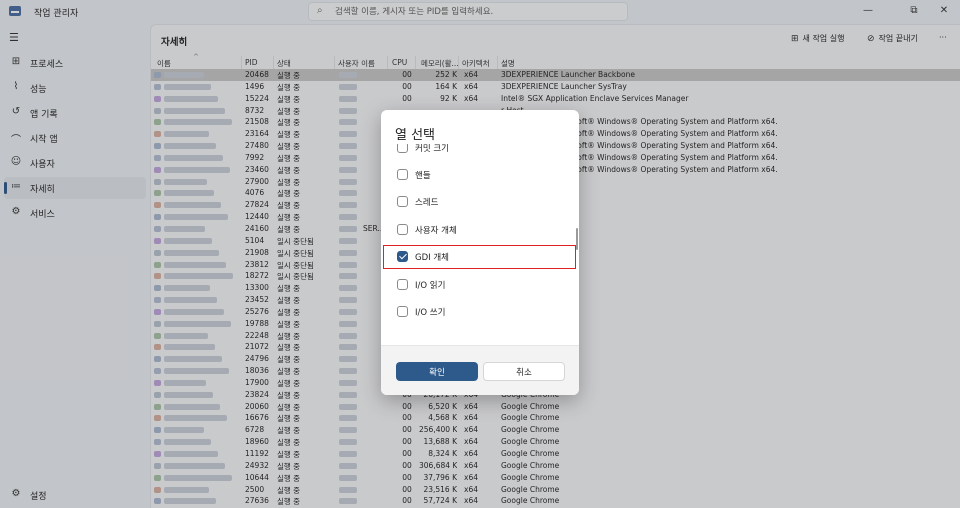 This screenshot has height=508, width=960. What do you see at coordinates (479, 257) in the screenshot?
I see `option-gdi-objects: GDI 개체` at bounding box center [479, 257].